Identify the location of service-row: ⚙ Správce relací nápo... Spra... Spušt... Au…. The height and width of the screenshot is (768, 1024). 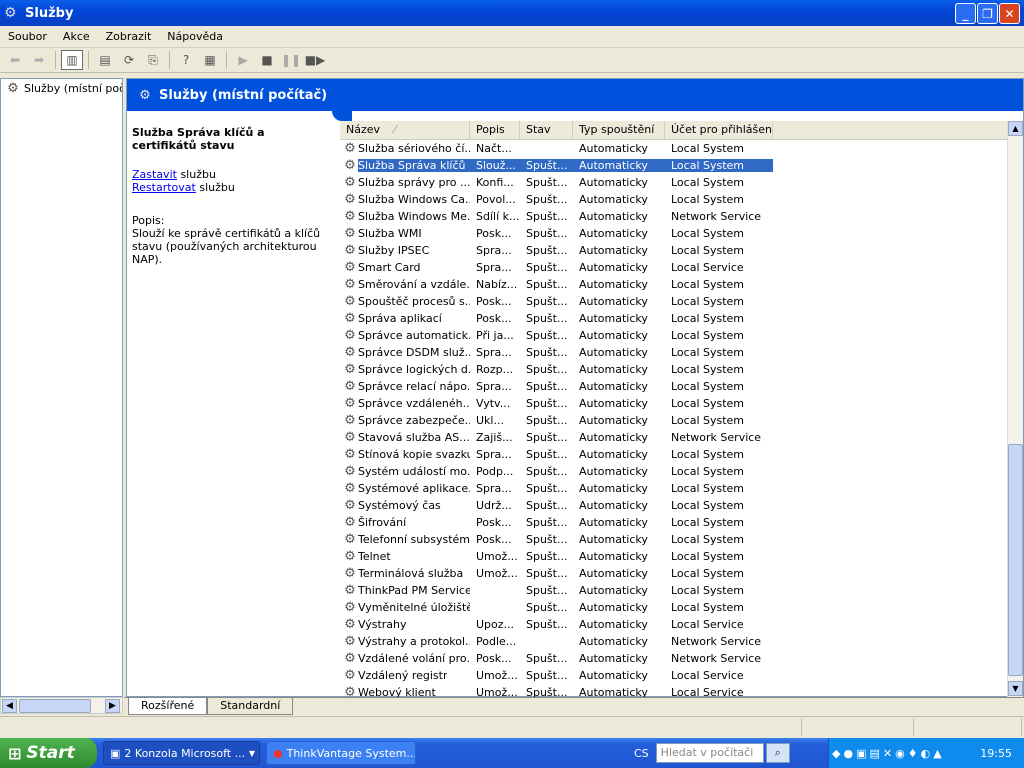
(673, 386).